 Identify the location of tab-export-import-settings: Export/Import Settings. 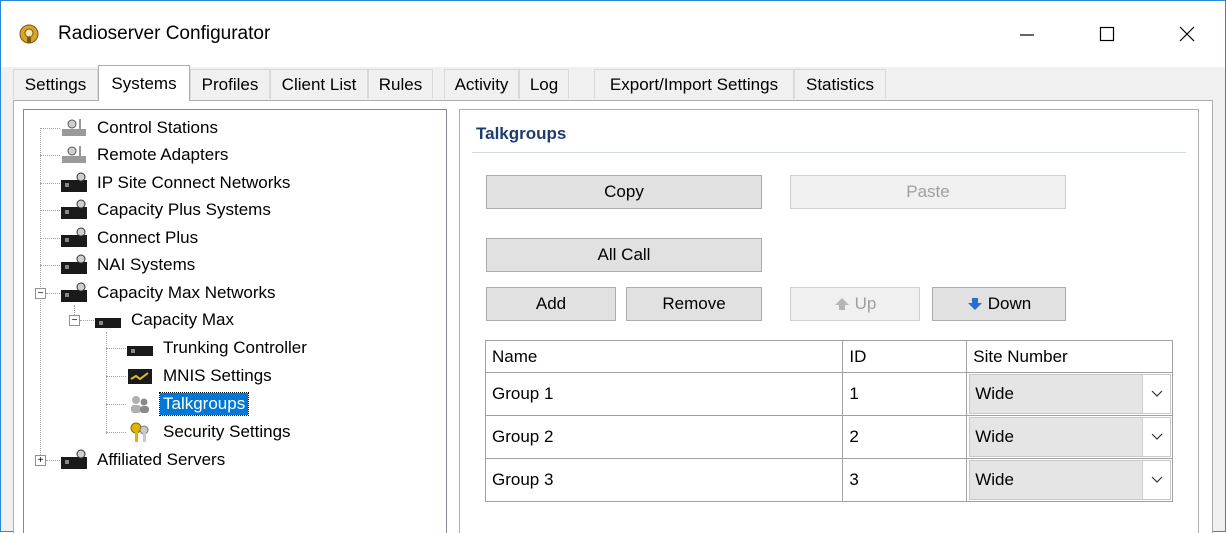
(694, 84).